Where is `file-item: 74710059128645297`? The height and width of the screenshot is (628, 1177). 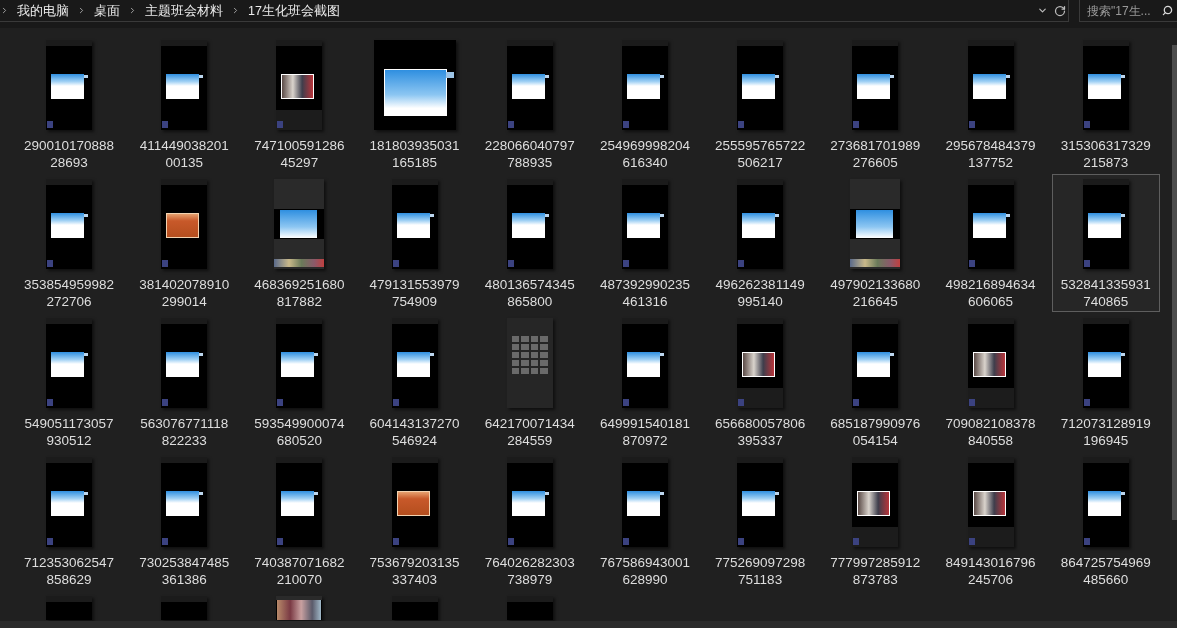 file-item: 74710059128645297 is located at coordinates (299, 104).